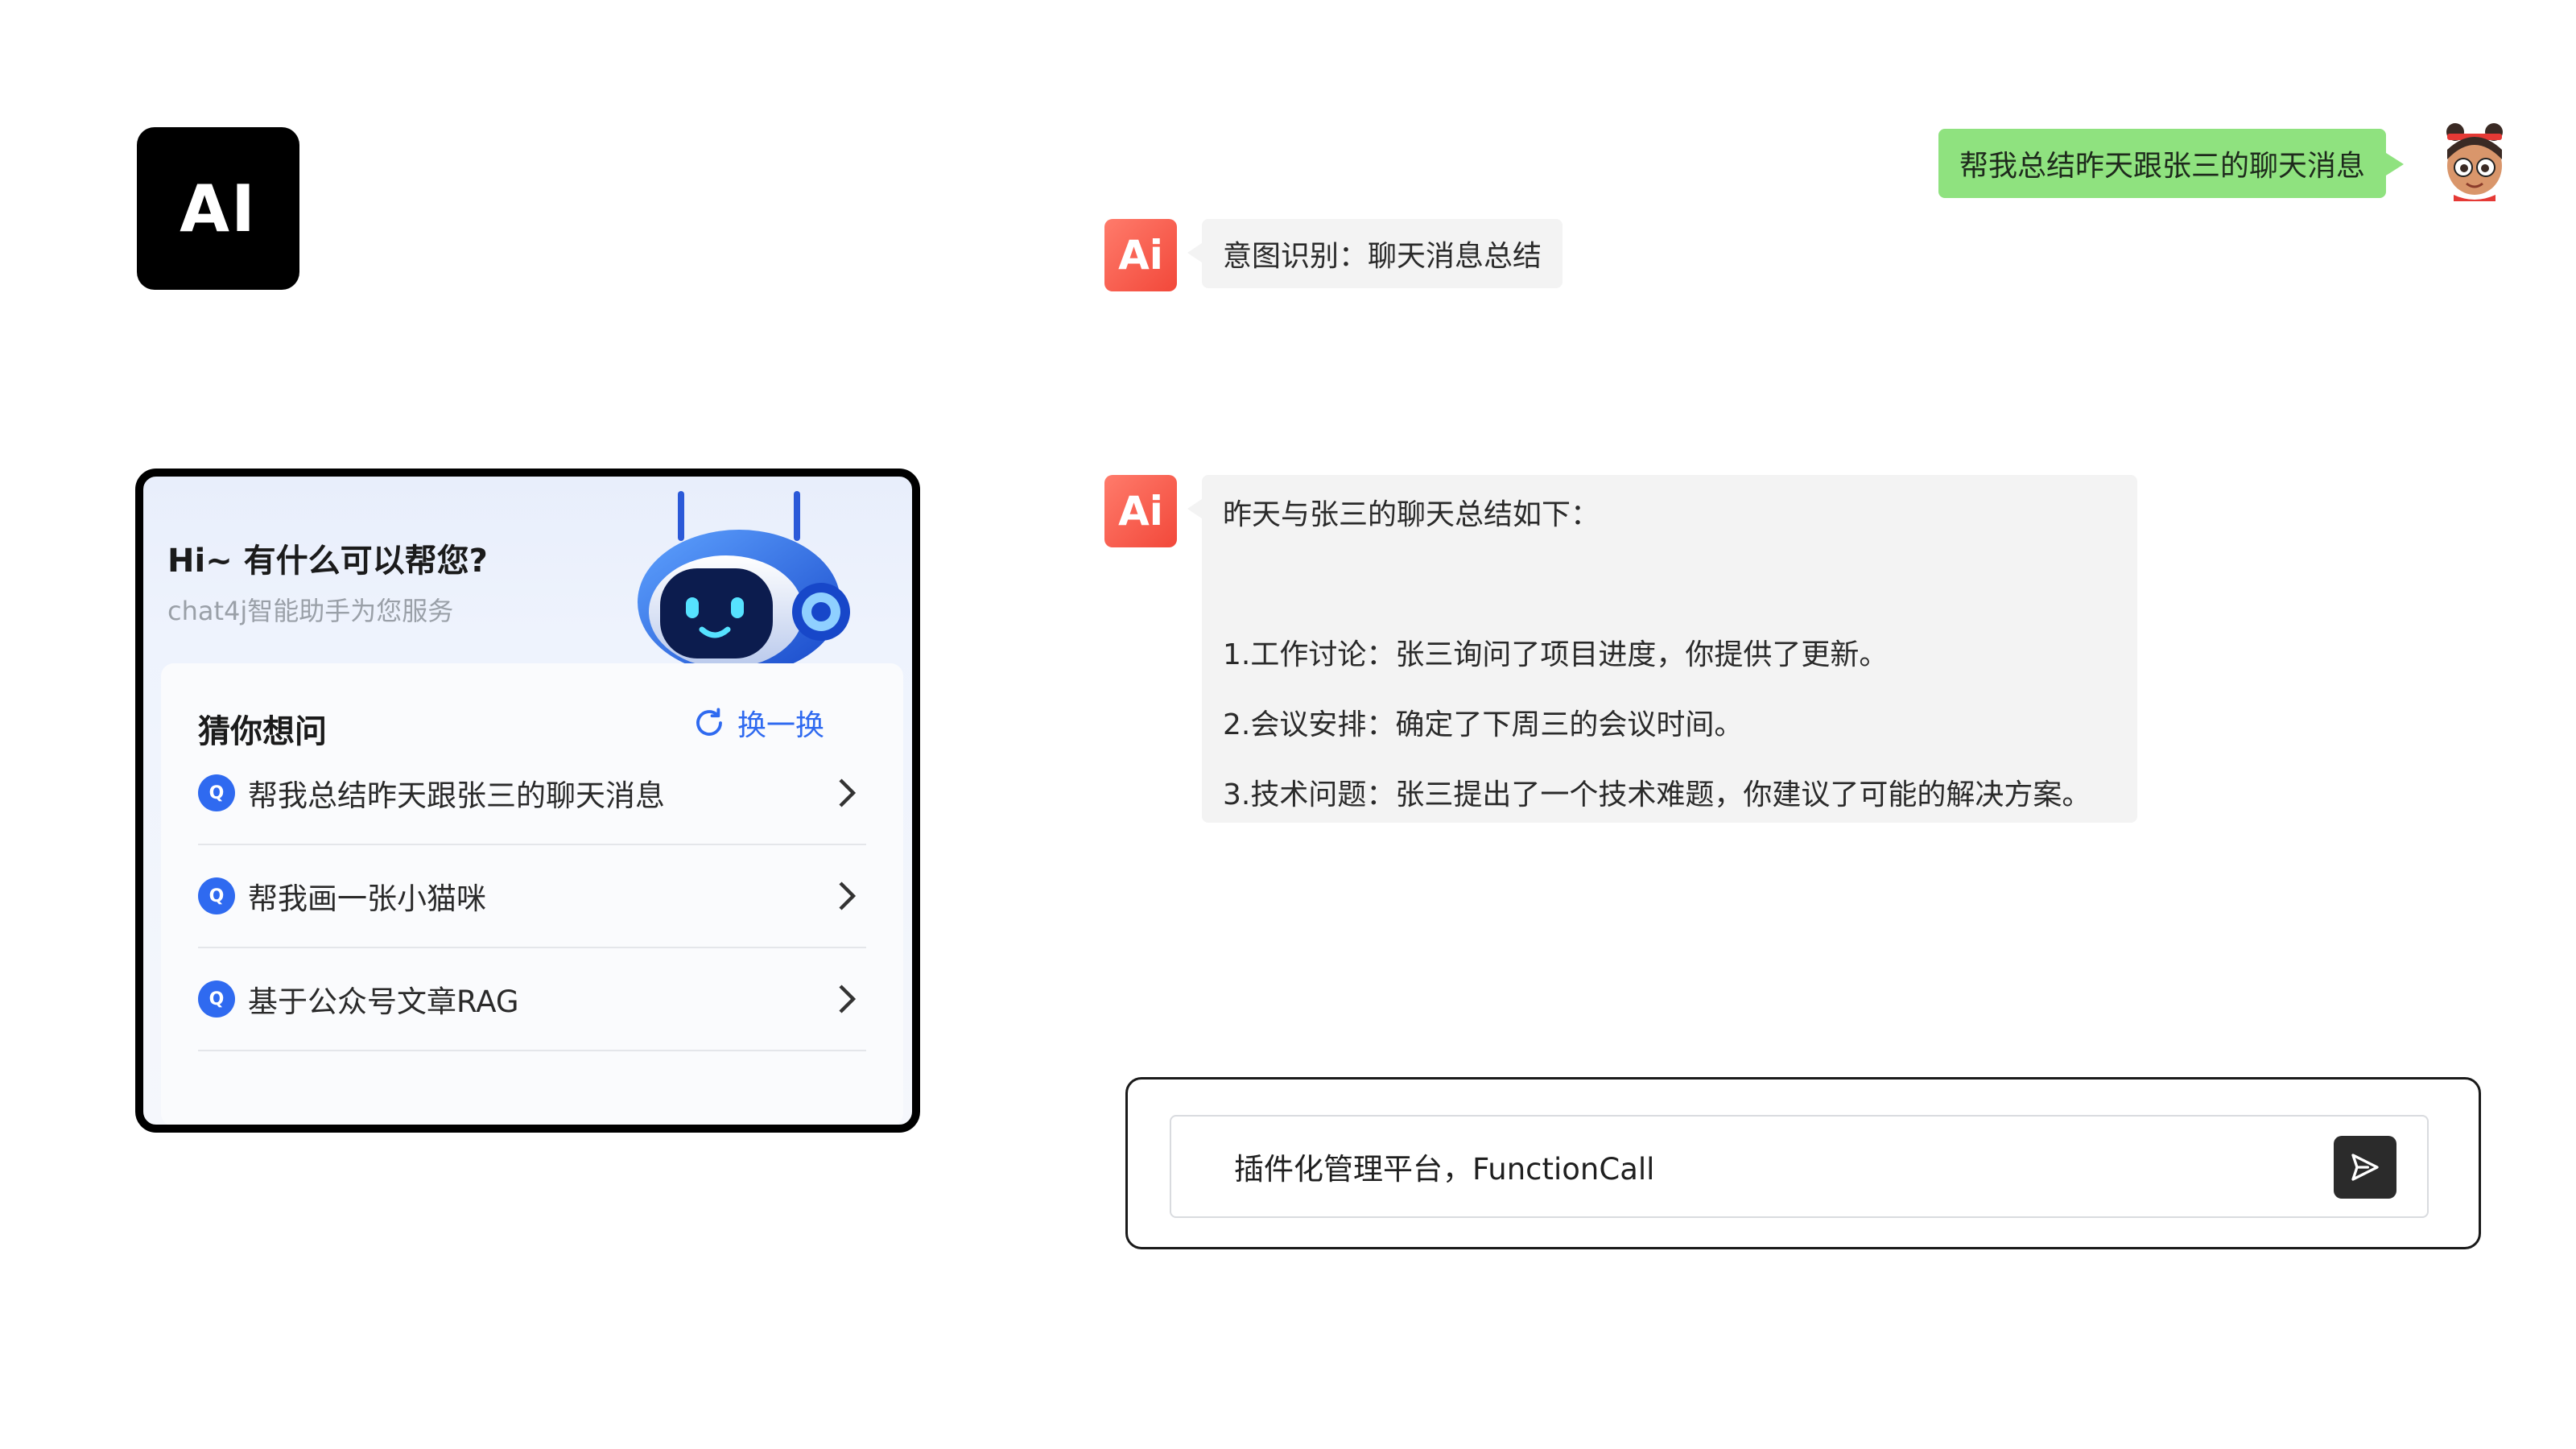  I want to click on suggestion-item: Q 帮我总结昨天跟张三的聊天消息, so click(532, 793).